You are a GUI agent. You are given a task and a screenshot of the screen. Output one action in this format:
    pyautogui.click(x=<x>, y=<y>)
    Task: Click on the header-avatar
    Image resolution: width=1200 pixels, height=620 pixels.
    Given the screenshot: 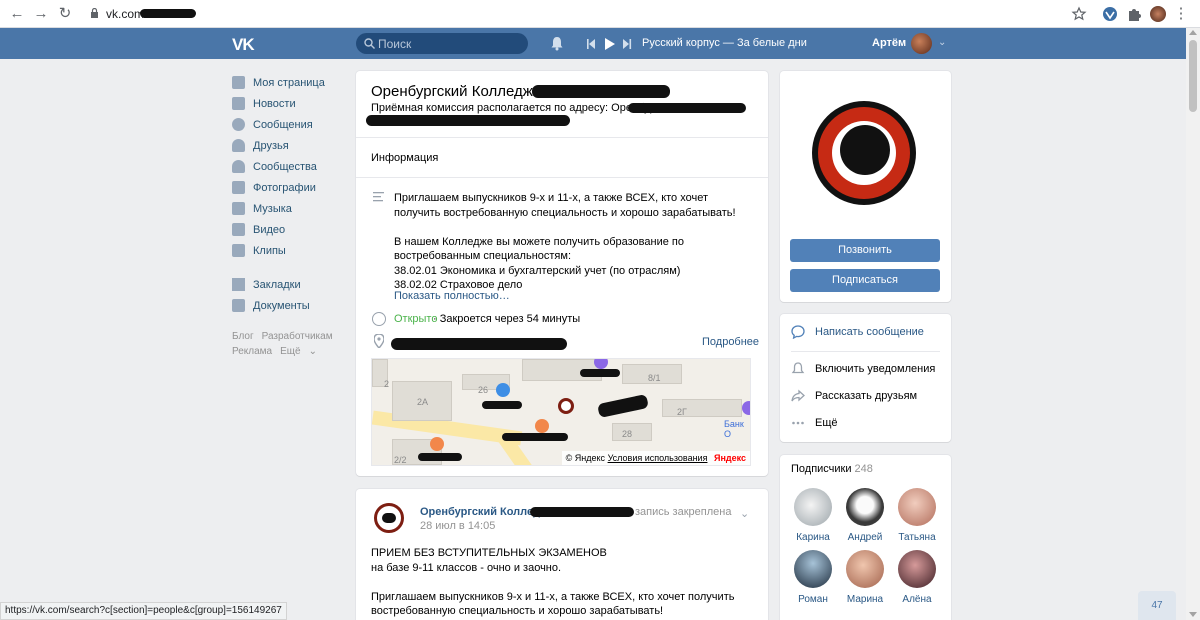 What is the action you would take?
    pyautogui.click(x=921, y=43)
    